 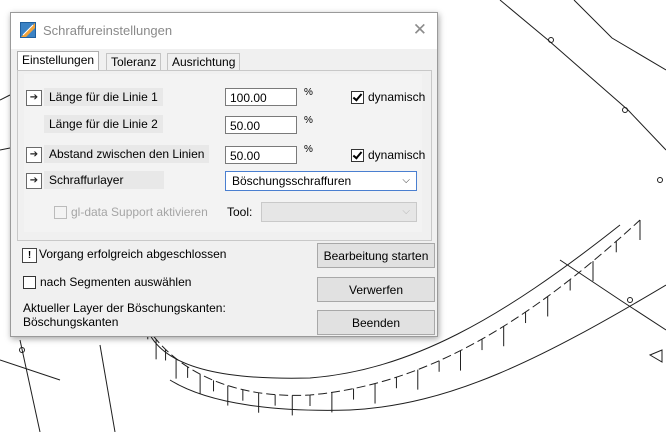 What do you see at coordinates (134, 62) in the screenshot?
I see `tab-toleranz: Toleranz` at bounding box center [134, 62].